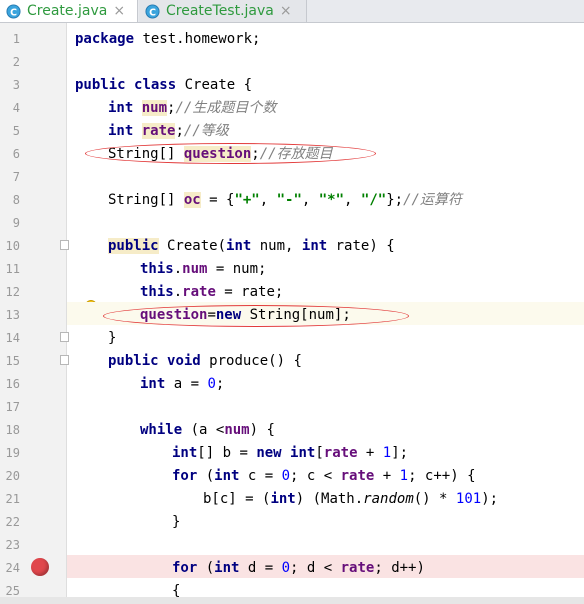 The height and width of the screenshot is (604, 584). I want to click on line-number: 20, so click(12, 476).